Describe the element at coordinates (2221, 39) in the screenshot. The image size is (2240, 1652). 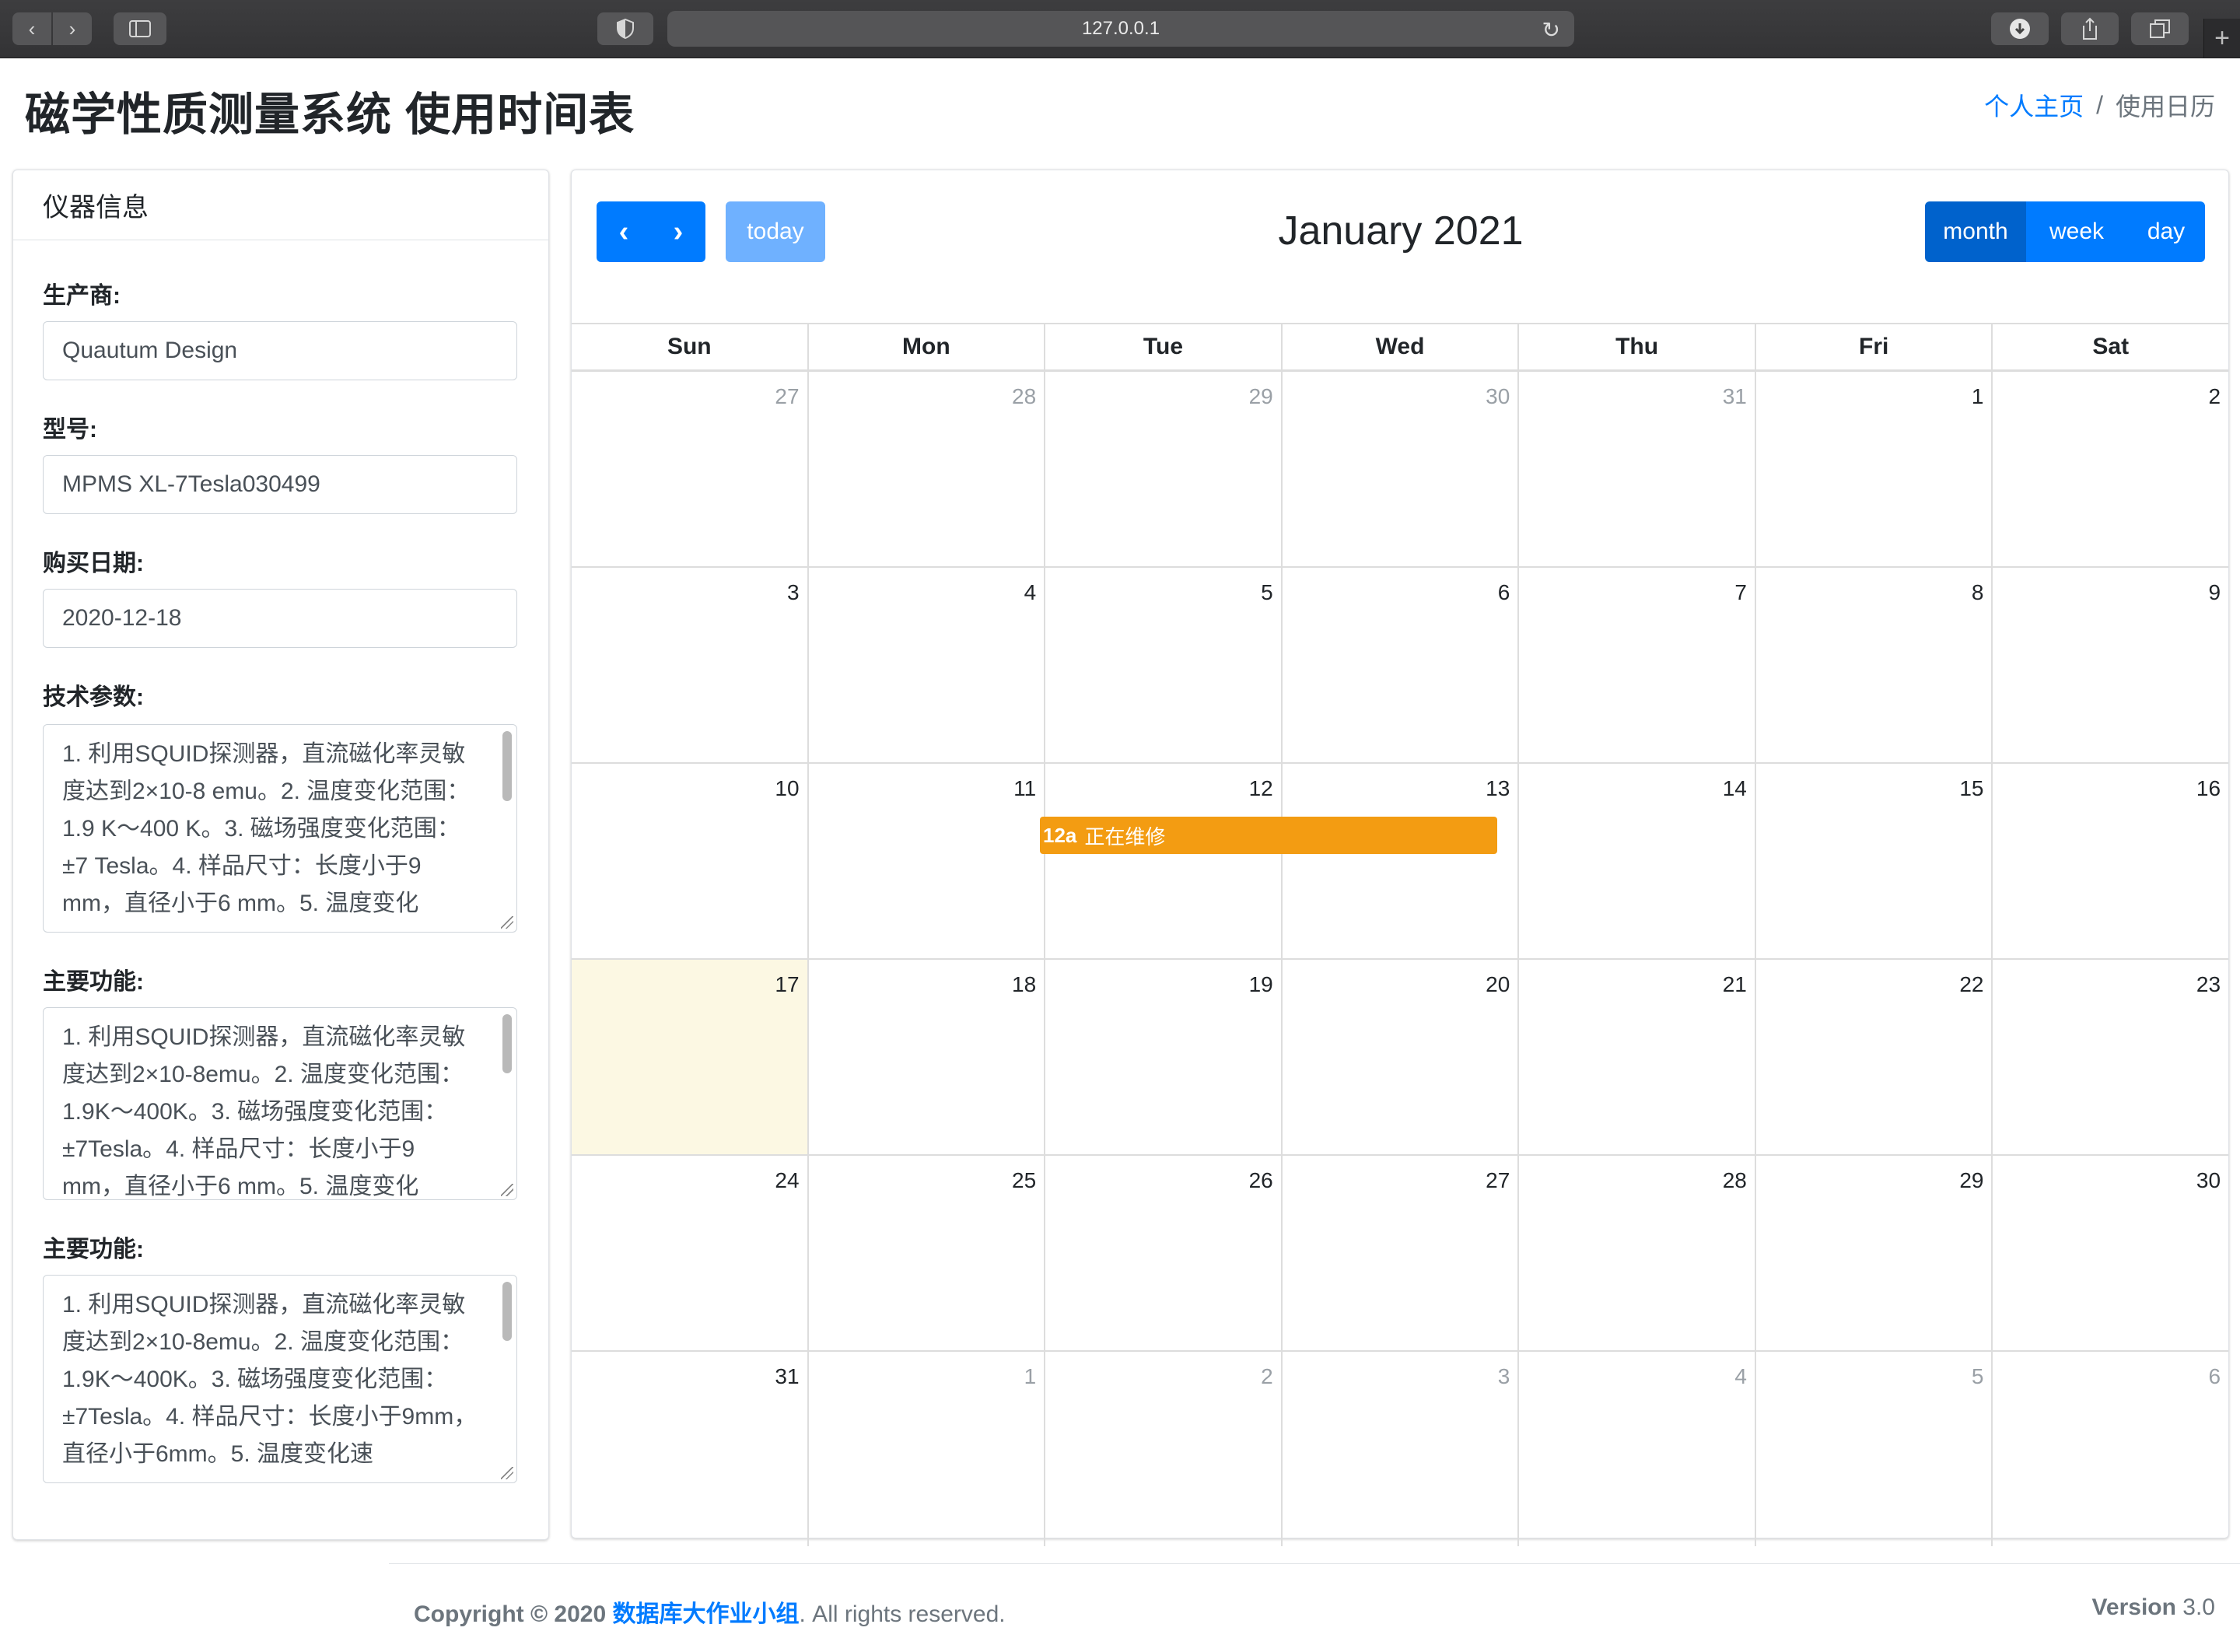
I see `new-tab-button: +` at that location.